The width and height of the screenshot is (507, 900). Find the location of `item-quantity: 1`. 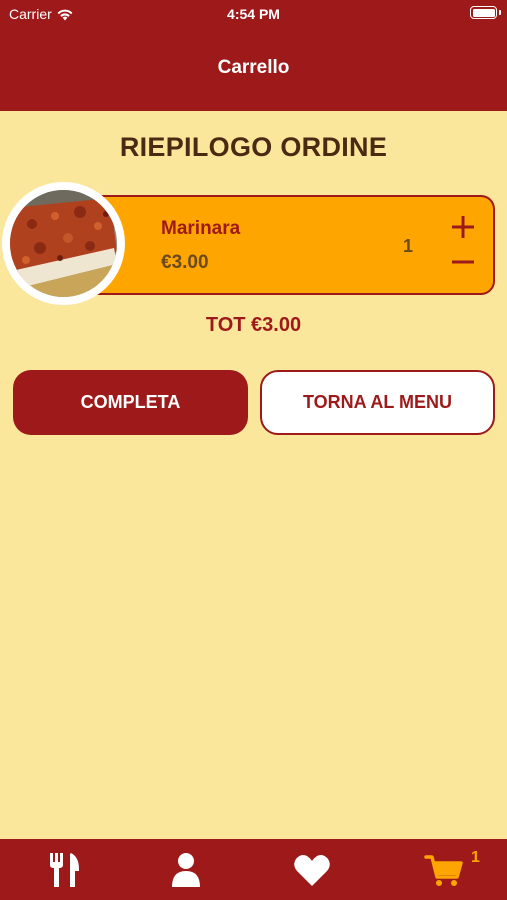

item-quantity: 1 is located at coordinates (408, 246).